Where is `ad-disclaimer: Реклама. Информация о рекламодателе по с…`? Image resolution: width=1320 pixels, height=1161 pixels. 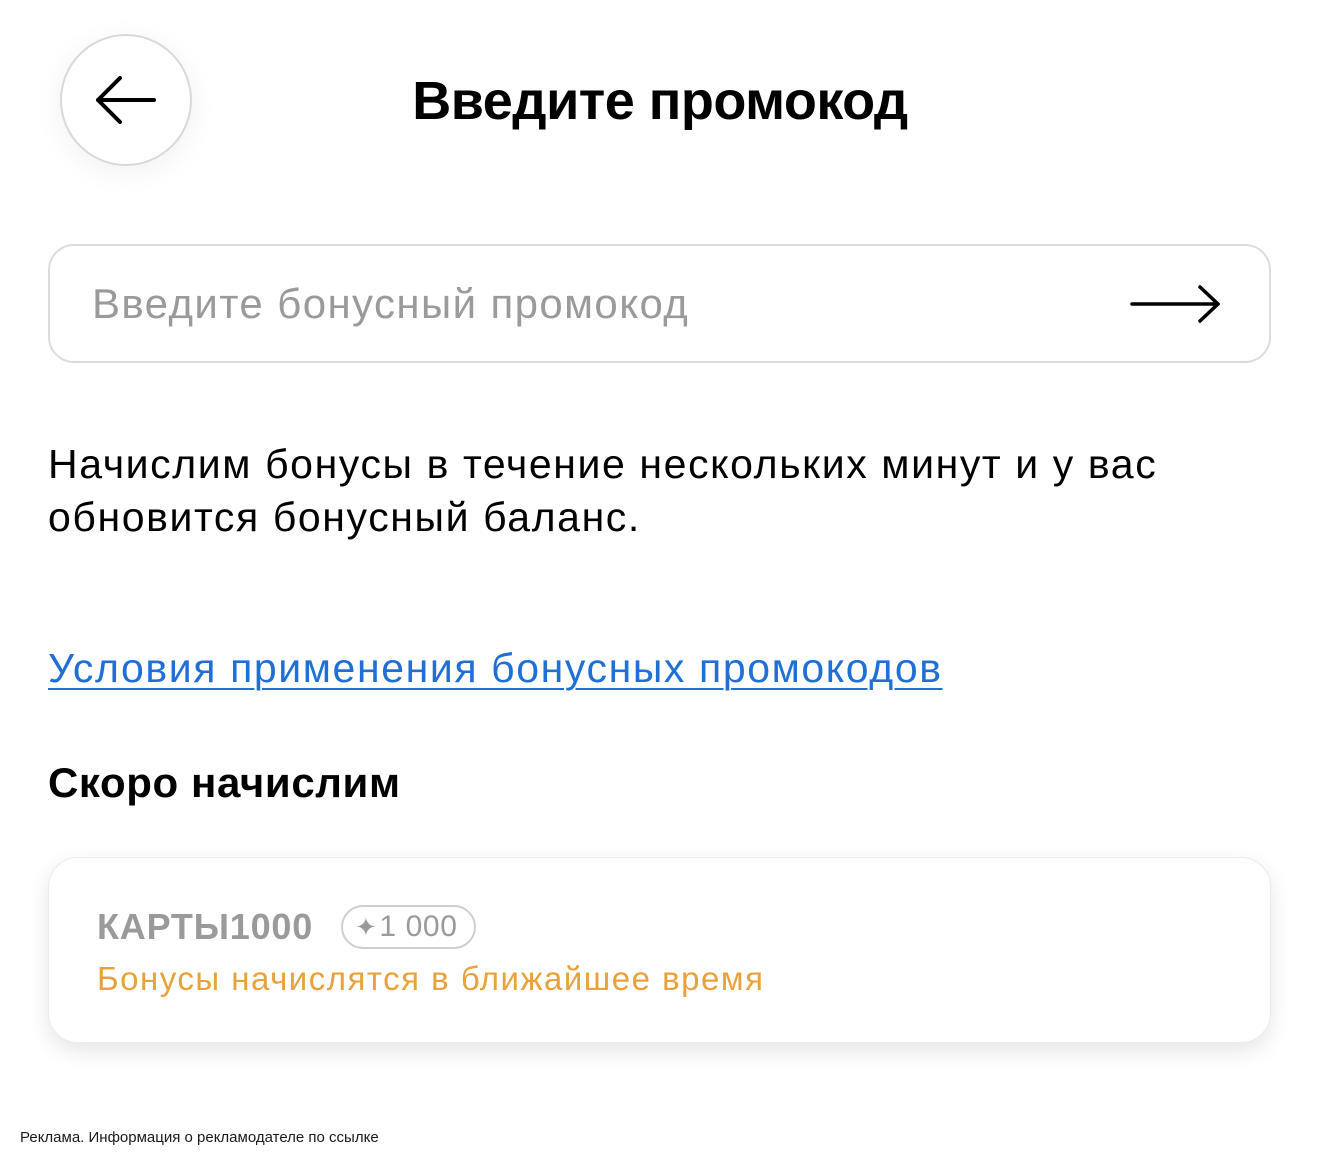
ad-disclaimer: Реклама. Информация о рекламодателе по с… is located at coordinates (199, 1138).